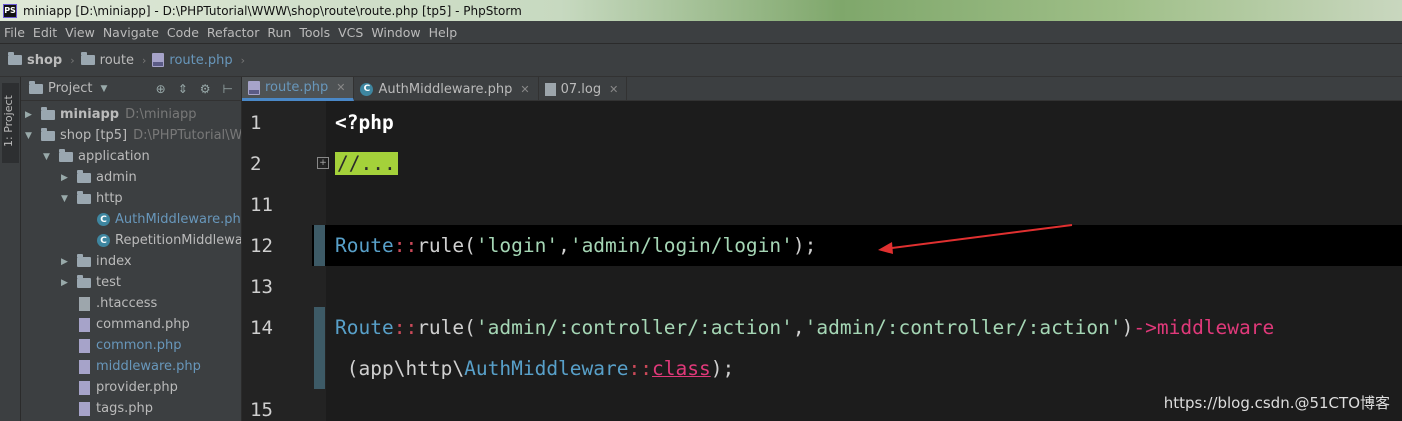 The width and height of the screenshot is (1402, 421). Describe the element at coordinates (10, 123) in the screenshot. I see `project-tool-tab: 1: Project` at that location.